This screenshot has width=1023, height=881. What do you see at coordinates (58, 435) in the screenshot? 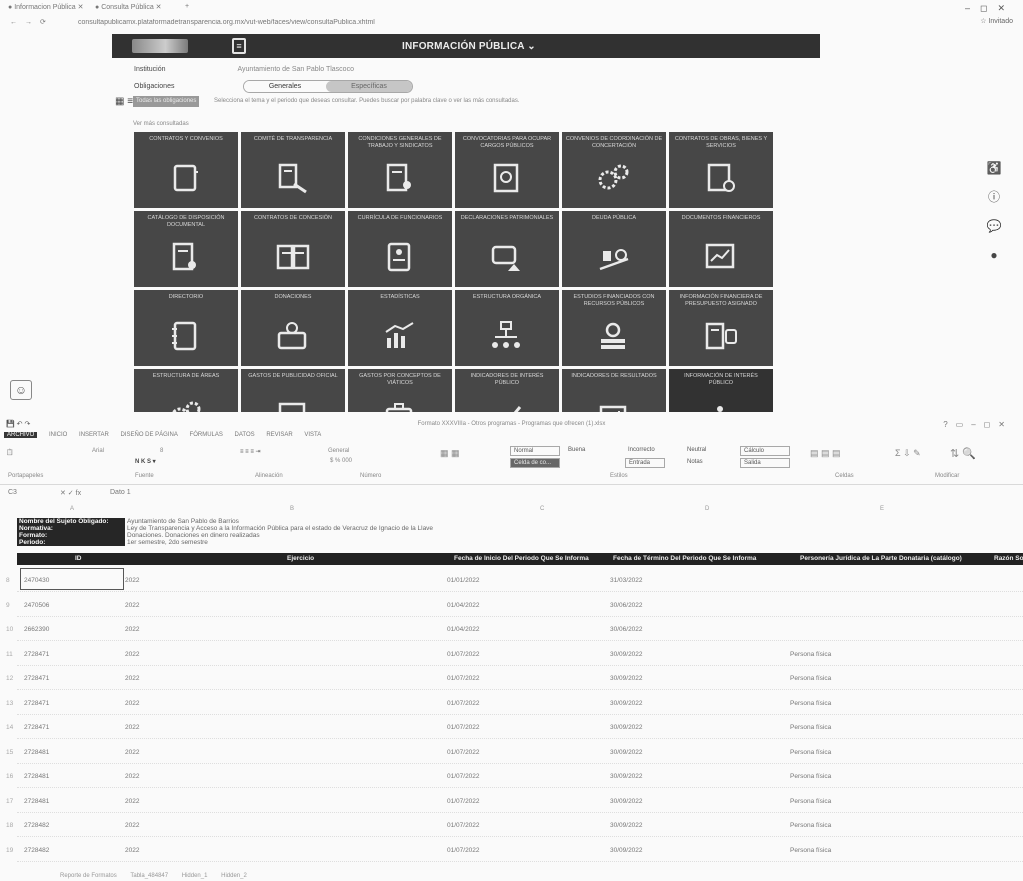
I see `tab-inicio: INICIO` at bounding box center [58, 435].